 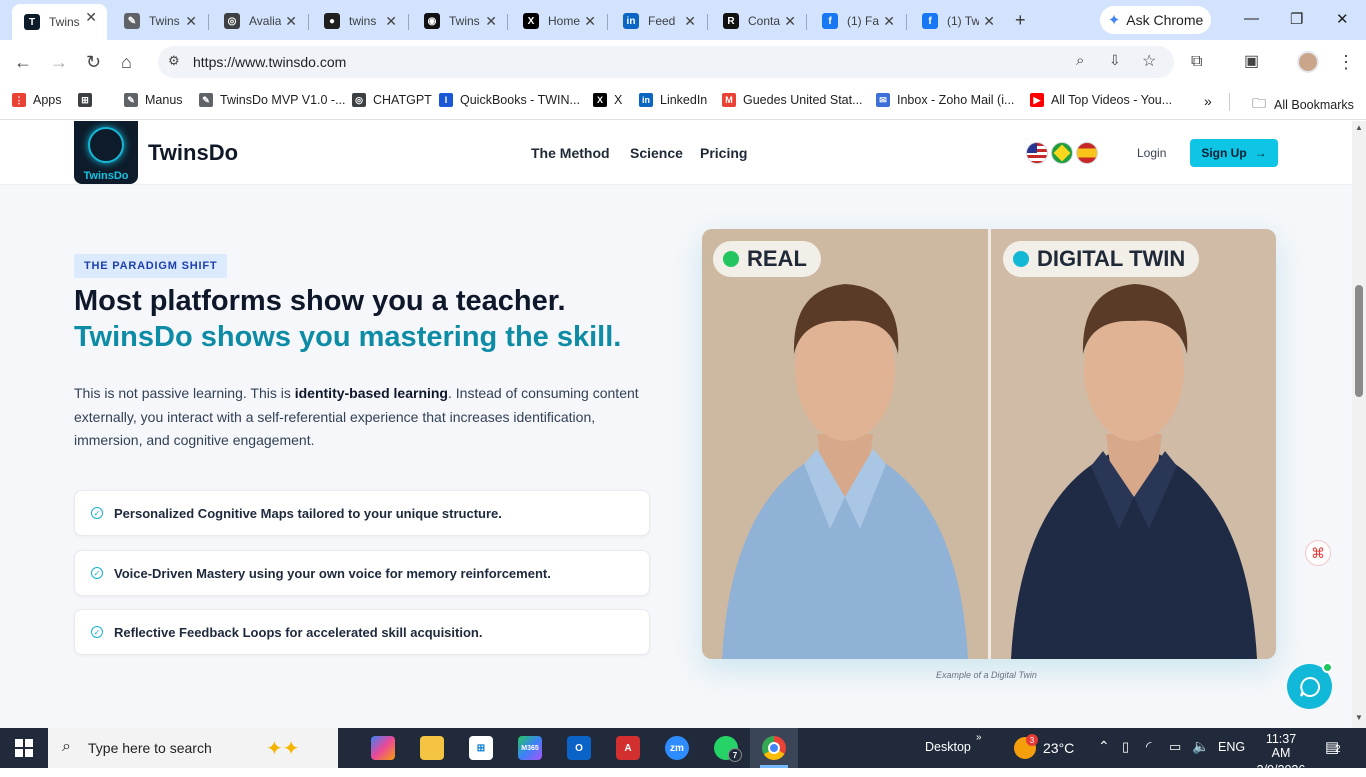 I want to click on install-app-icon: ⇩, so click(x=1115, y=60).